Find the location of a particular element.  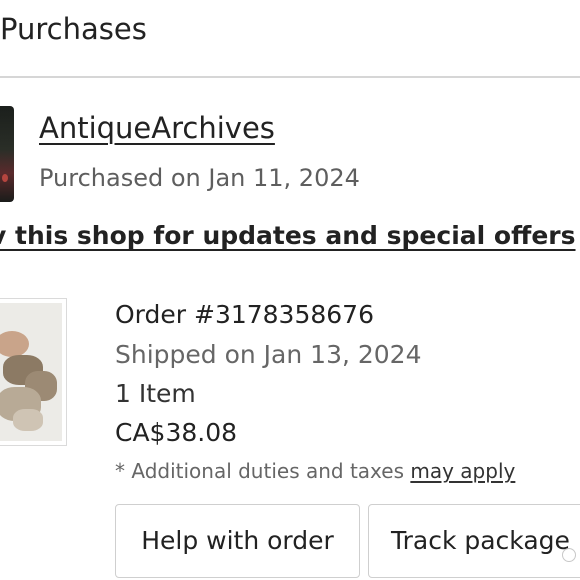

watermark-icon is located at coordinates (569, 555).